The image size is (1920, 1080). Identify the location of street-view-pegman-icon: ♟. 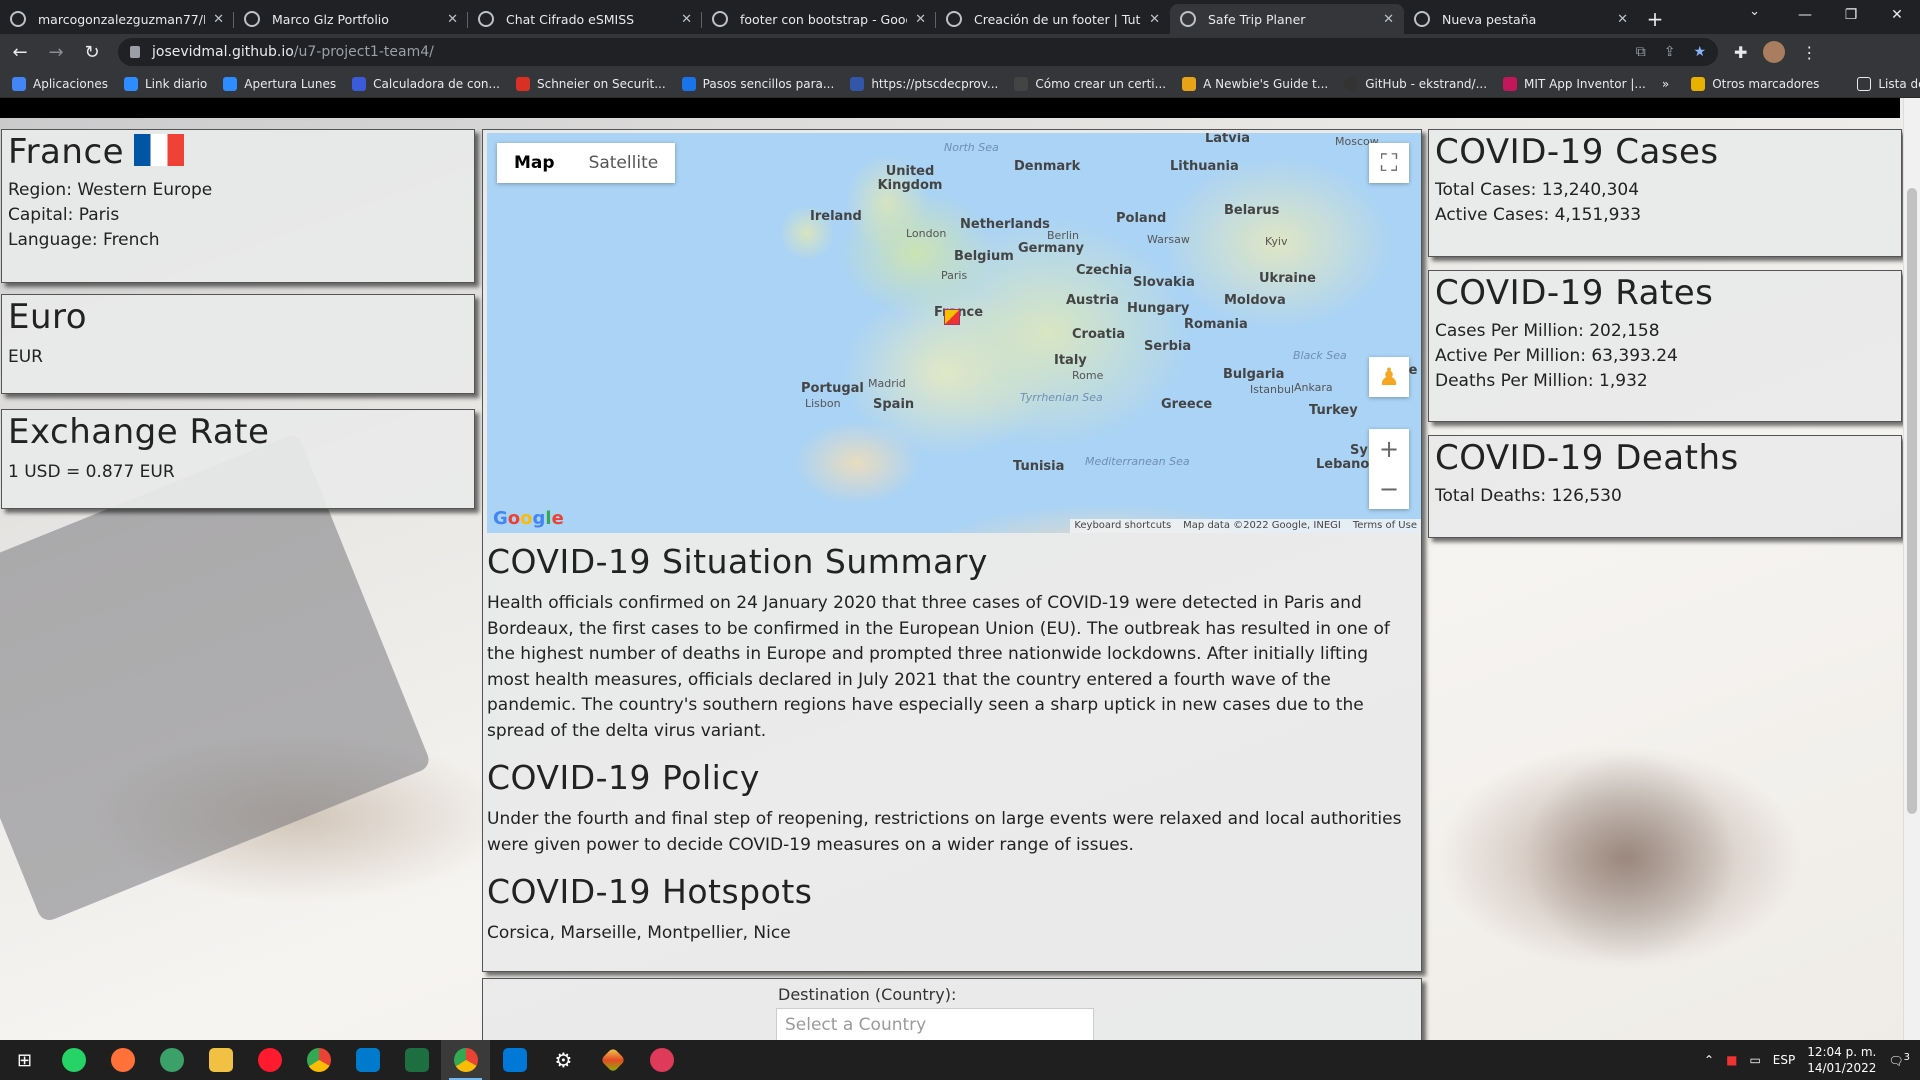
(1389, 377).